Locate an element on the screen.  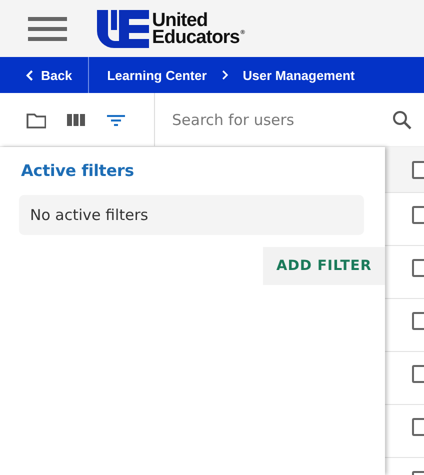
search-field: Search for users is located at coordinates (282, 119).